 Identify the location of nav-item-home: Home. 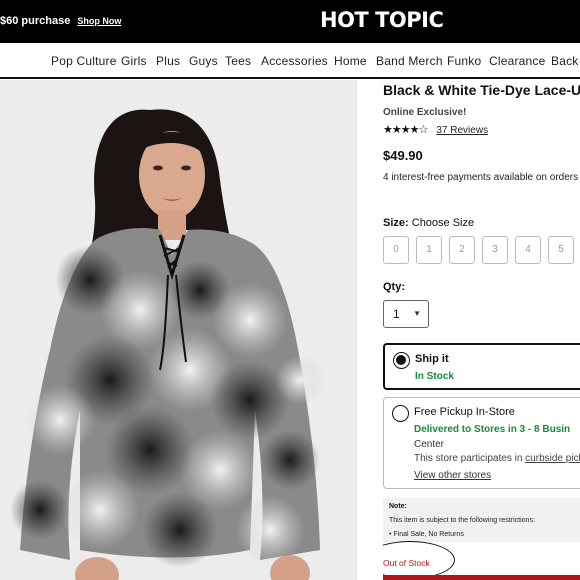
(350, 61).